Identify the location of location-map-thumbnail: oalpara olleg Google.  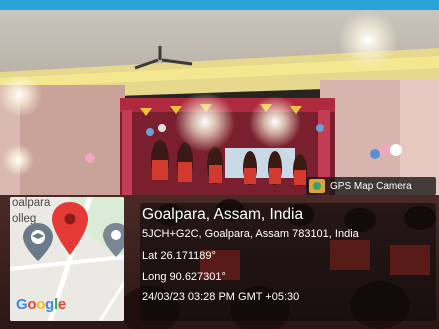
(67, 259).